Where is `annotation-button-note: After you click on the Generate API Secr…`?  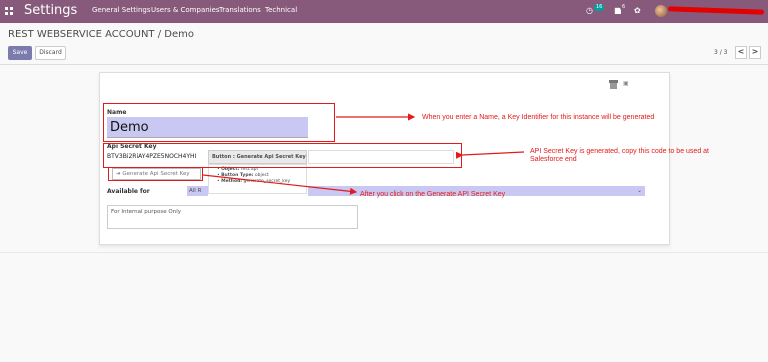 annotation-button-note: After you click on the Generate API Secr… is located at coordinates (433, 194).